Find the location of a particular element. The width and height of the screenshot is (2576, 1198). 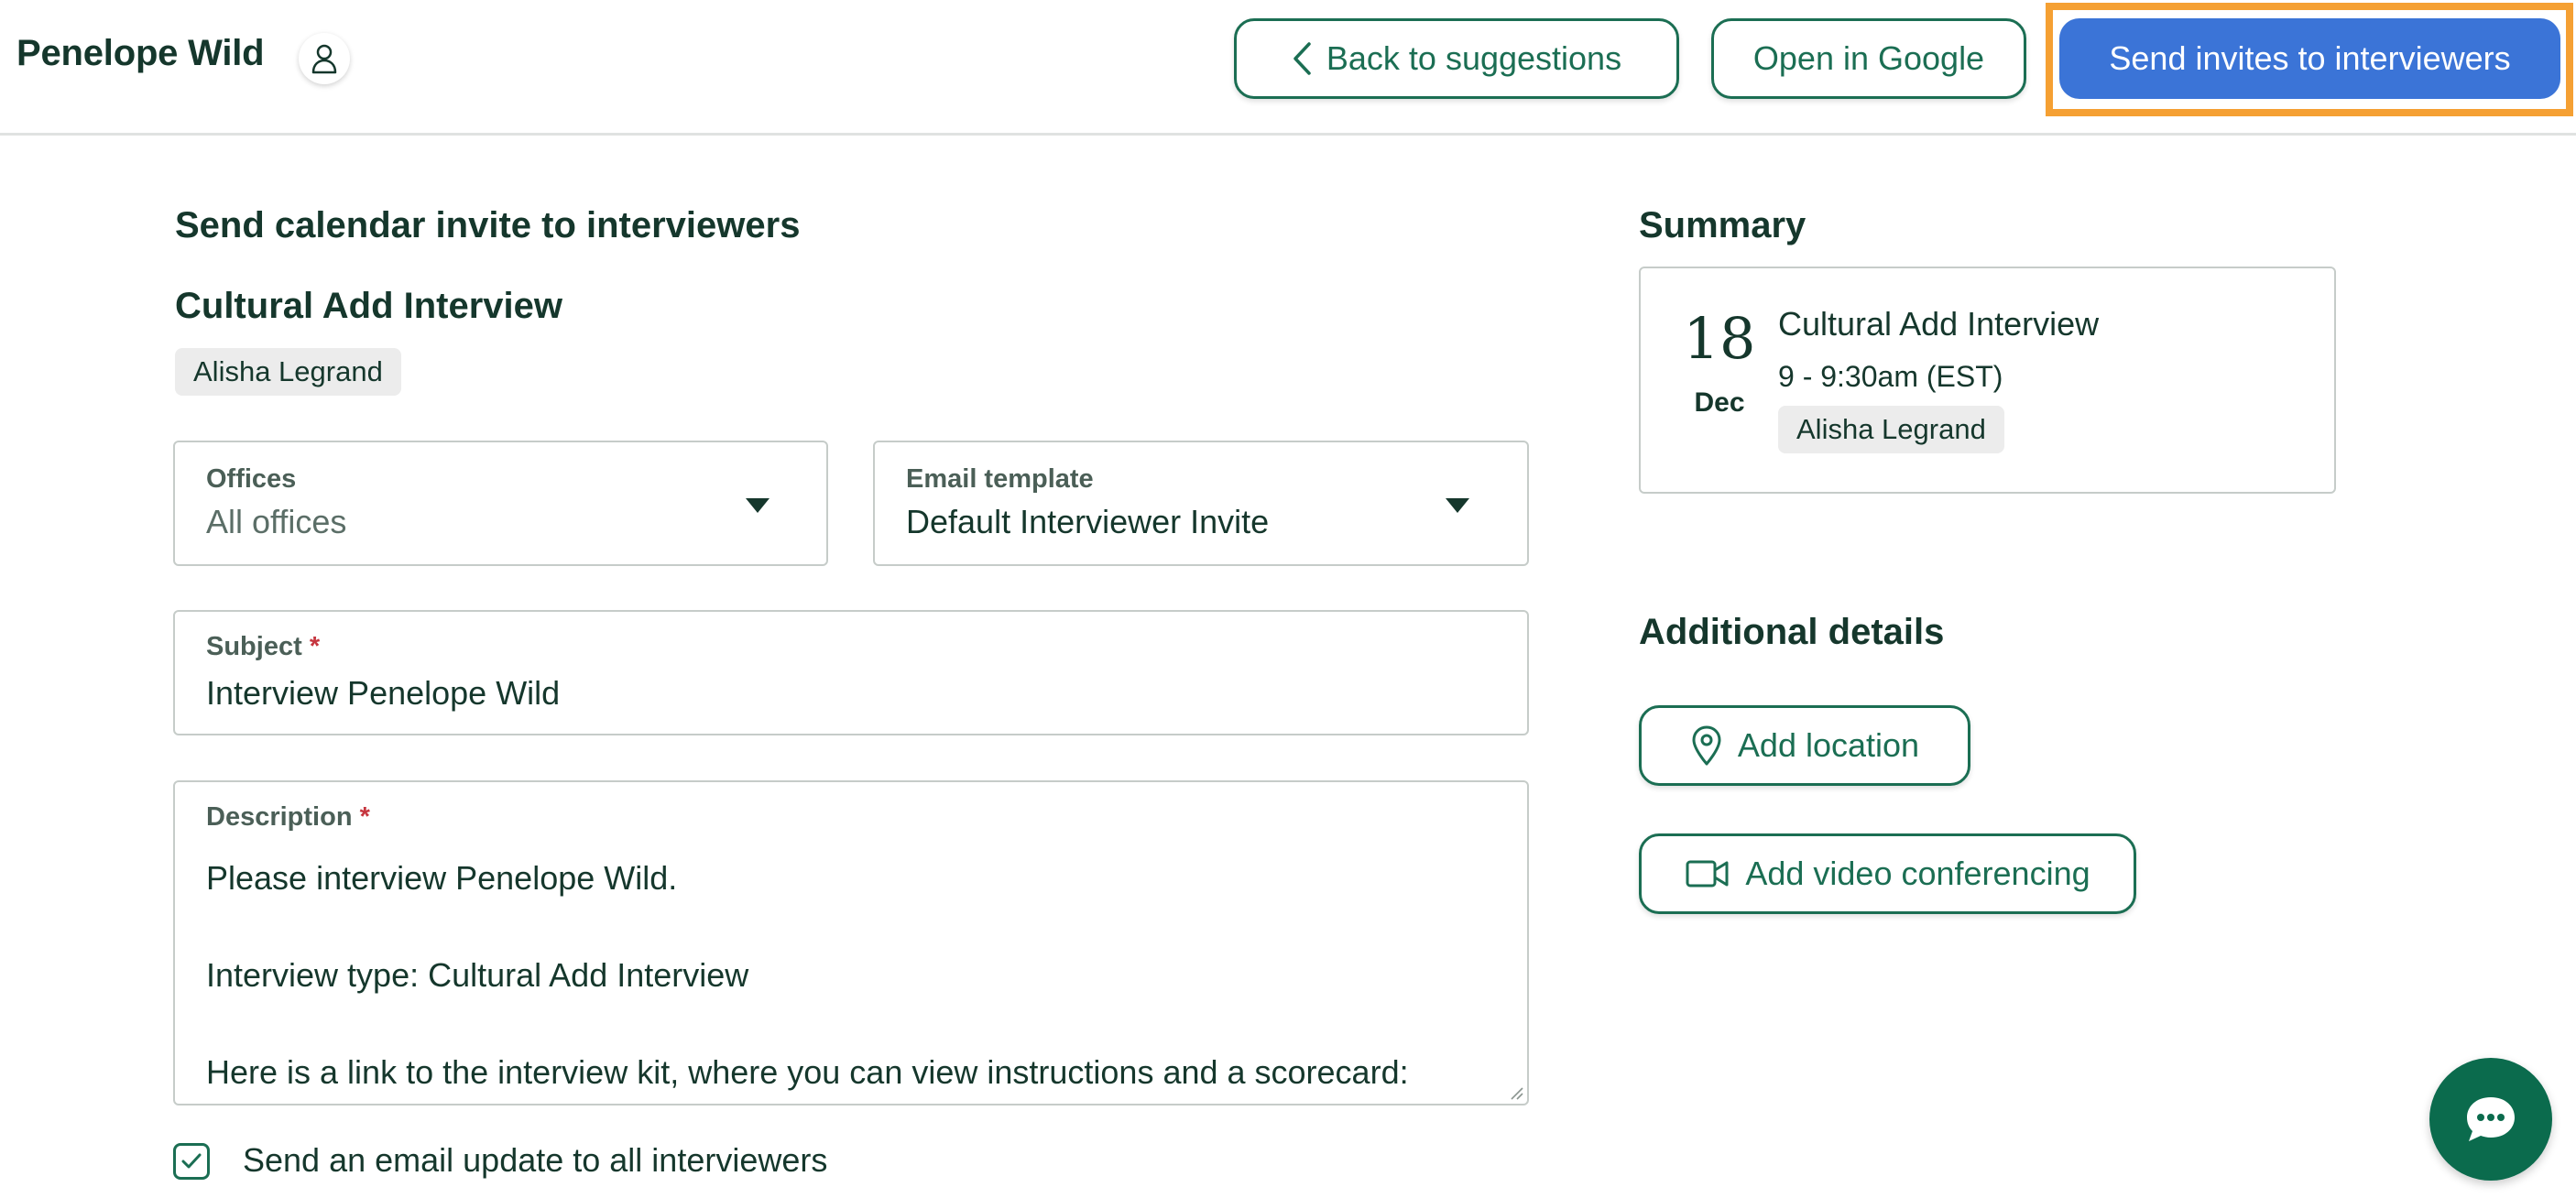

subject-label: Subject * is located at coordinates (263, 647).